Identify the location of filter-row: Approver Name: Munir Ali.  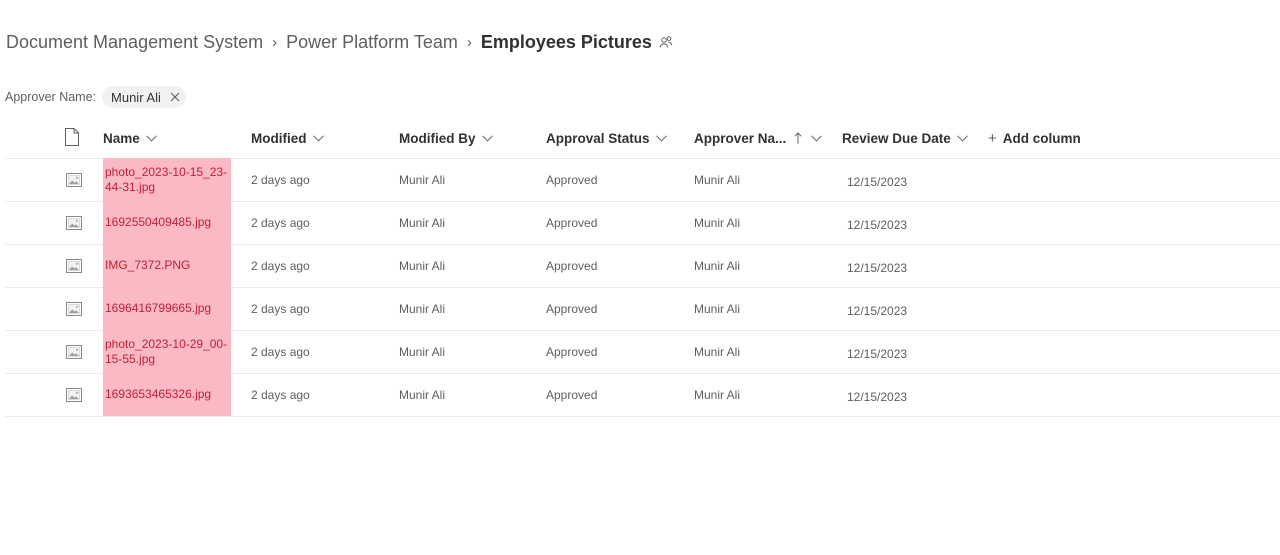
(95, 97).